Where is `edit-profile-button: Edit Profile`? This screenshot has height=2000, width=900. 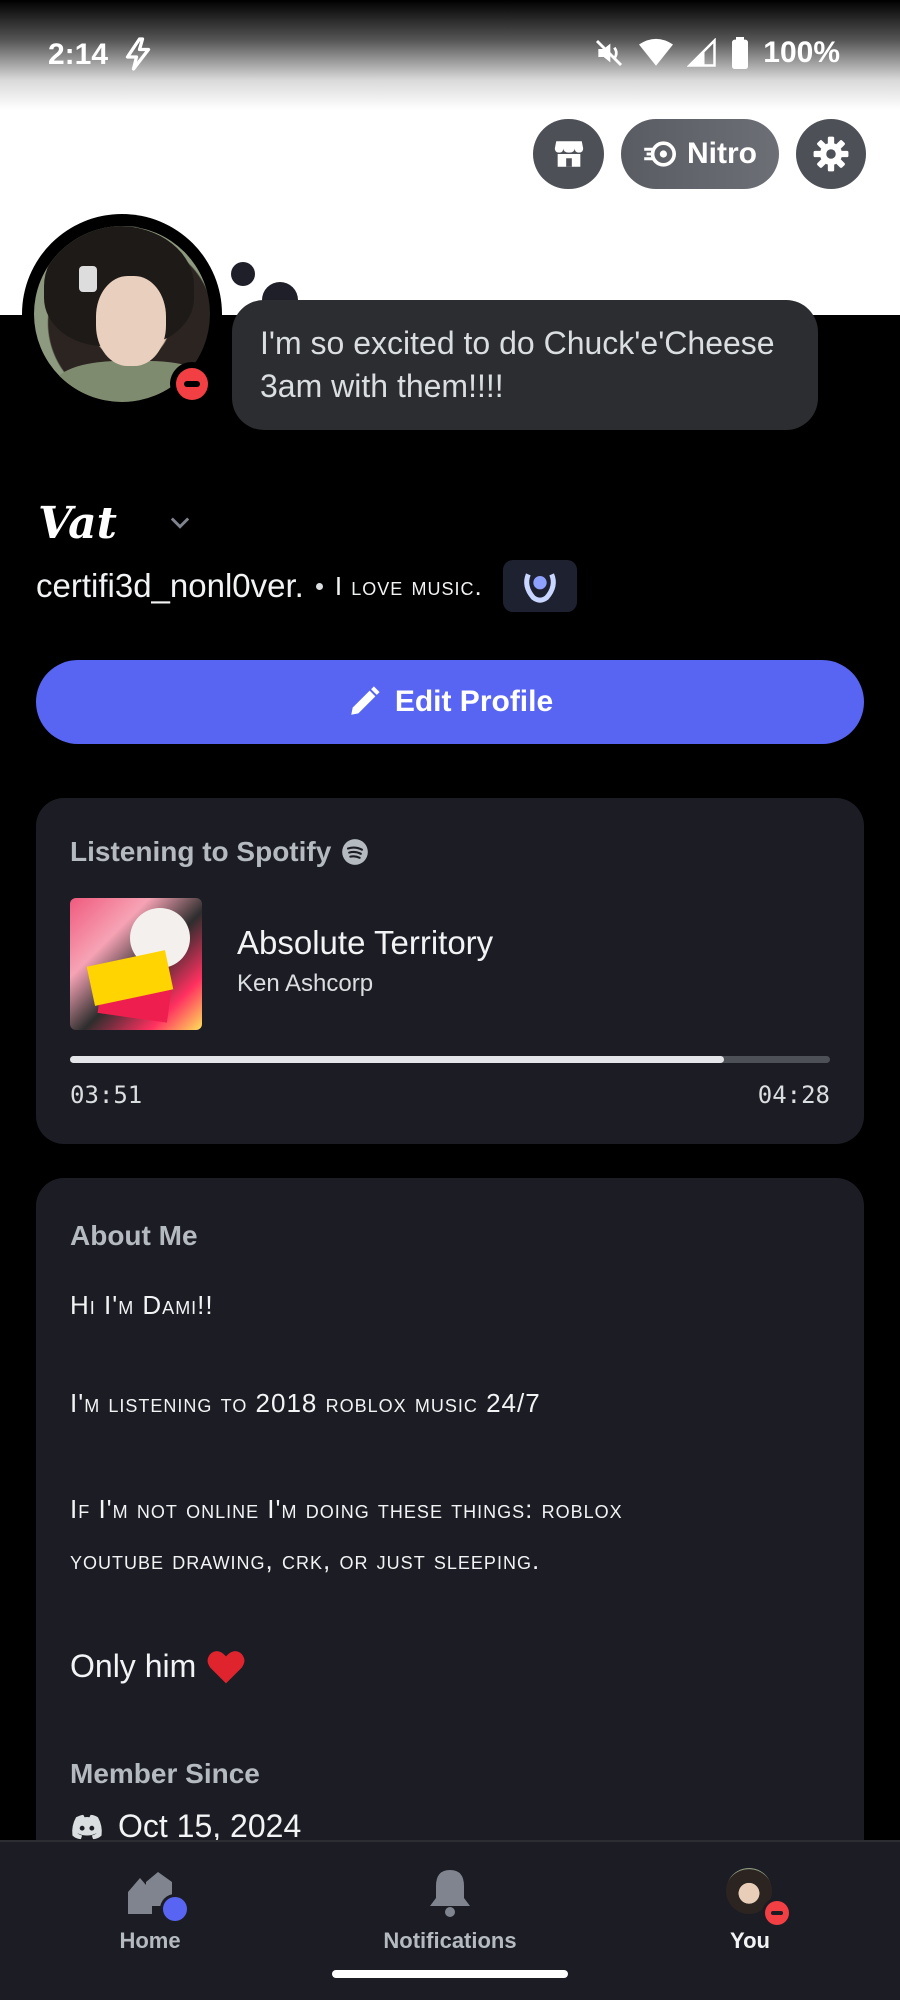 edit-profile-button: Edit Profile is located at coordinates (450, 702).